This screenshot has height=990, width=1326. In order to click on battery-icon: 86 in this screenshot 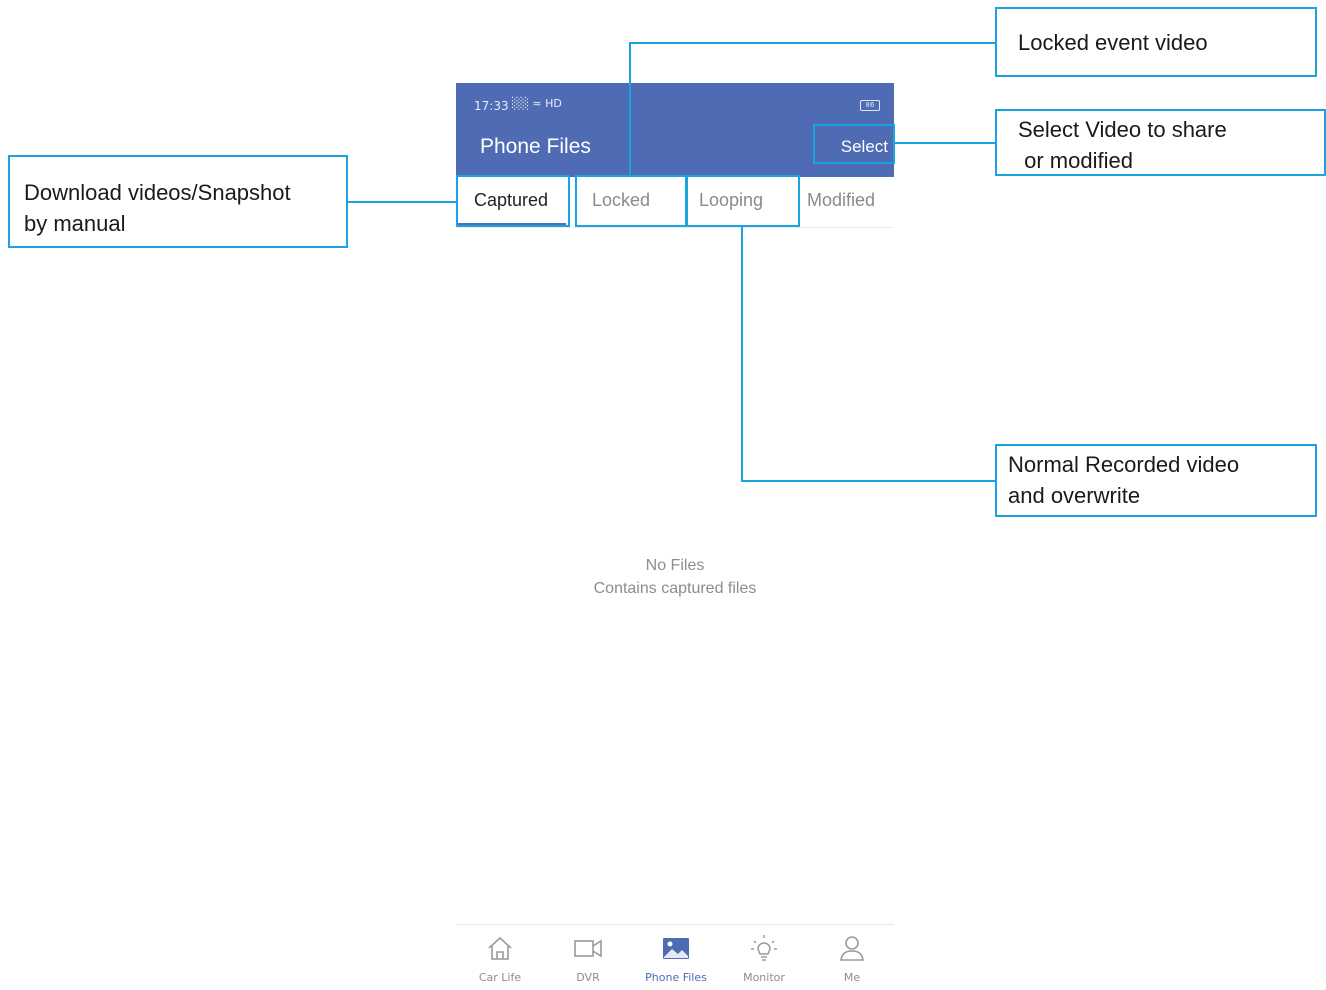, I will do `click(870, 105)`.